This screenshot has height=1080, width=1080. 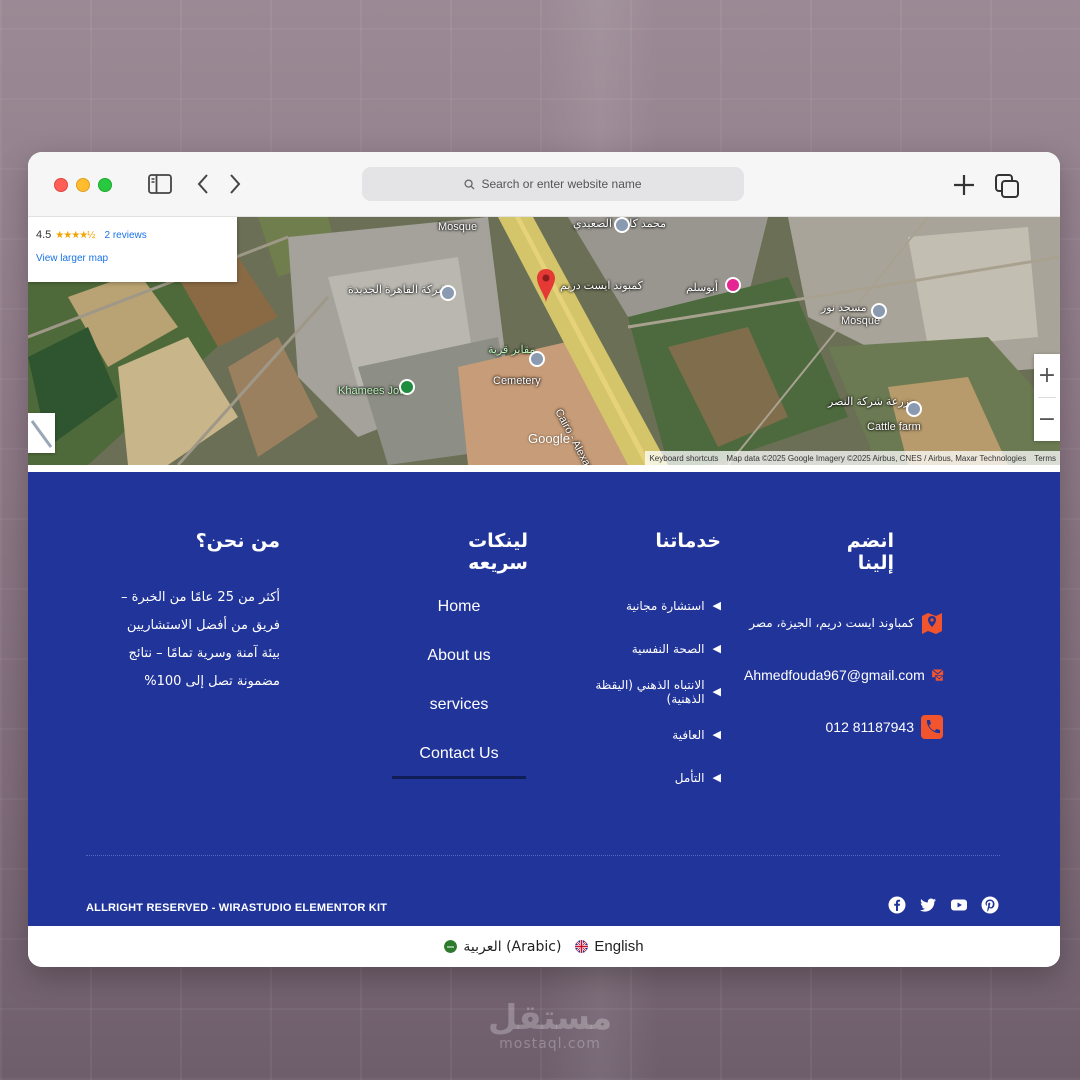 I want to click on language-switcher: العربية (Arabic) English, so click(x=544, y=946).